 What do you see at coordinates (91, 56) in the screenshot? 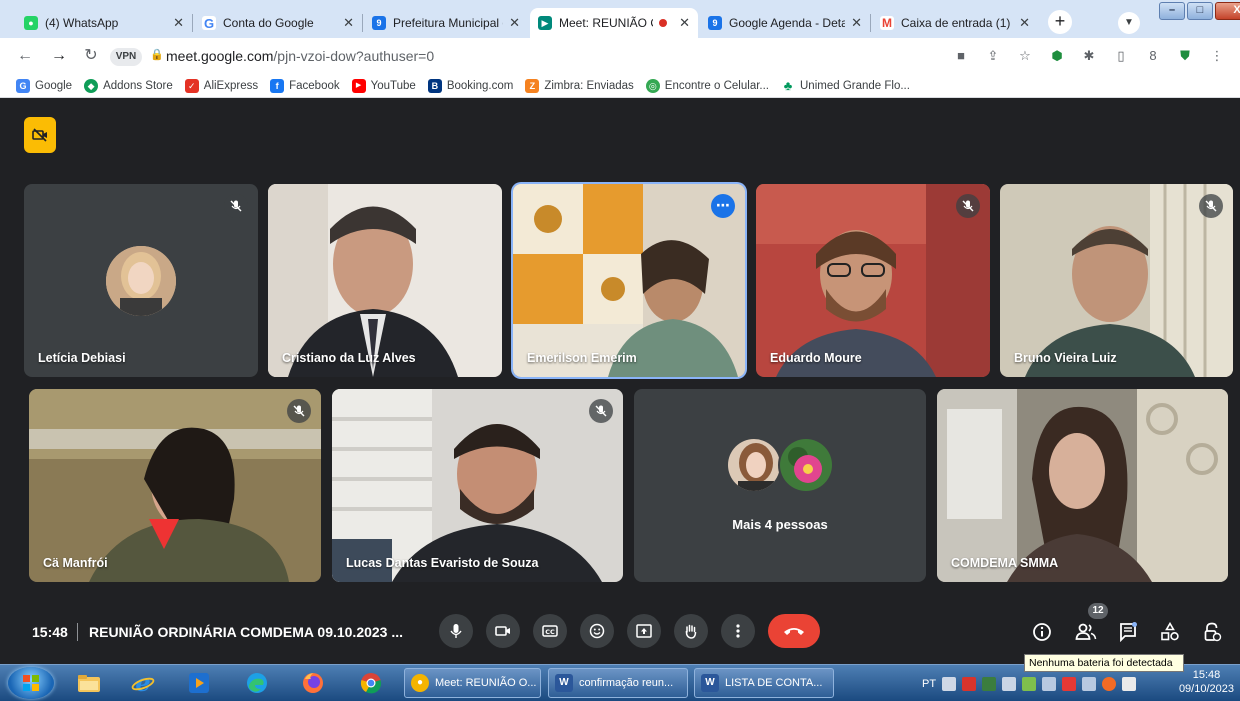
I see `reload-icon: ↻` at bounding box center [91, 56].